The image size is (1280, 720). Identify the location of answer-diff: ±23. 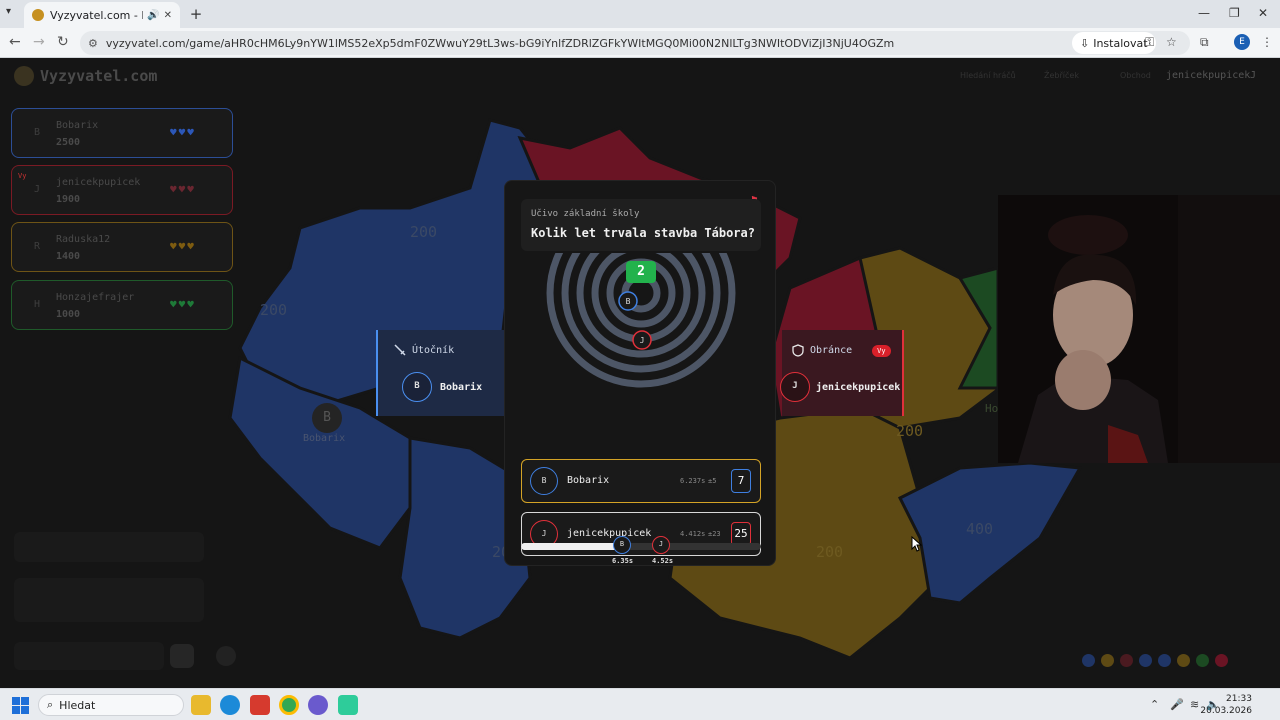
(714, 534).